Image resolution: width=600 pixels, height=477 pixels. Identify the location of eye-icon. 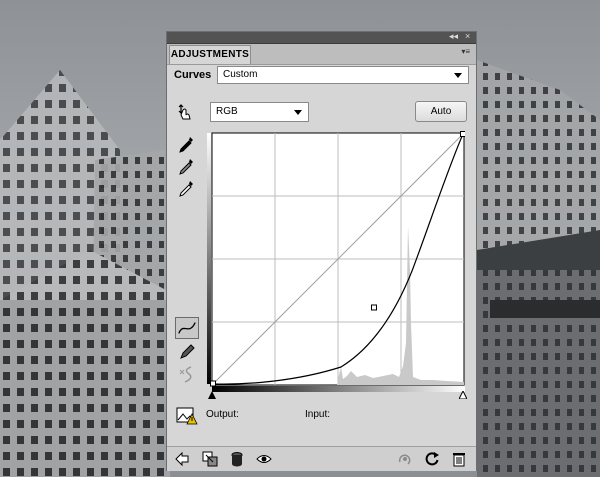
(264, 459).